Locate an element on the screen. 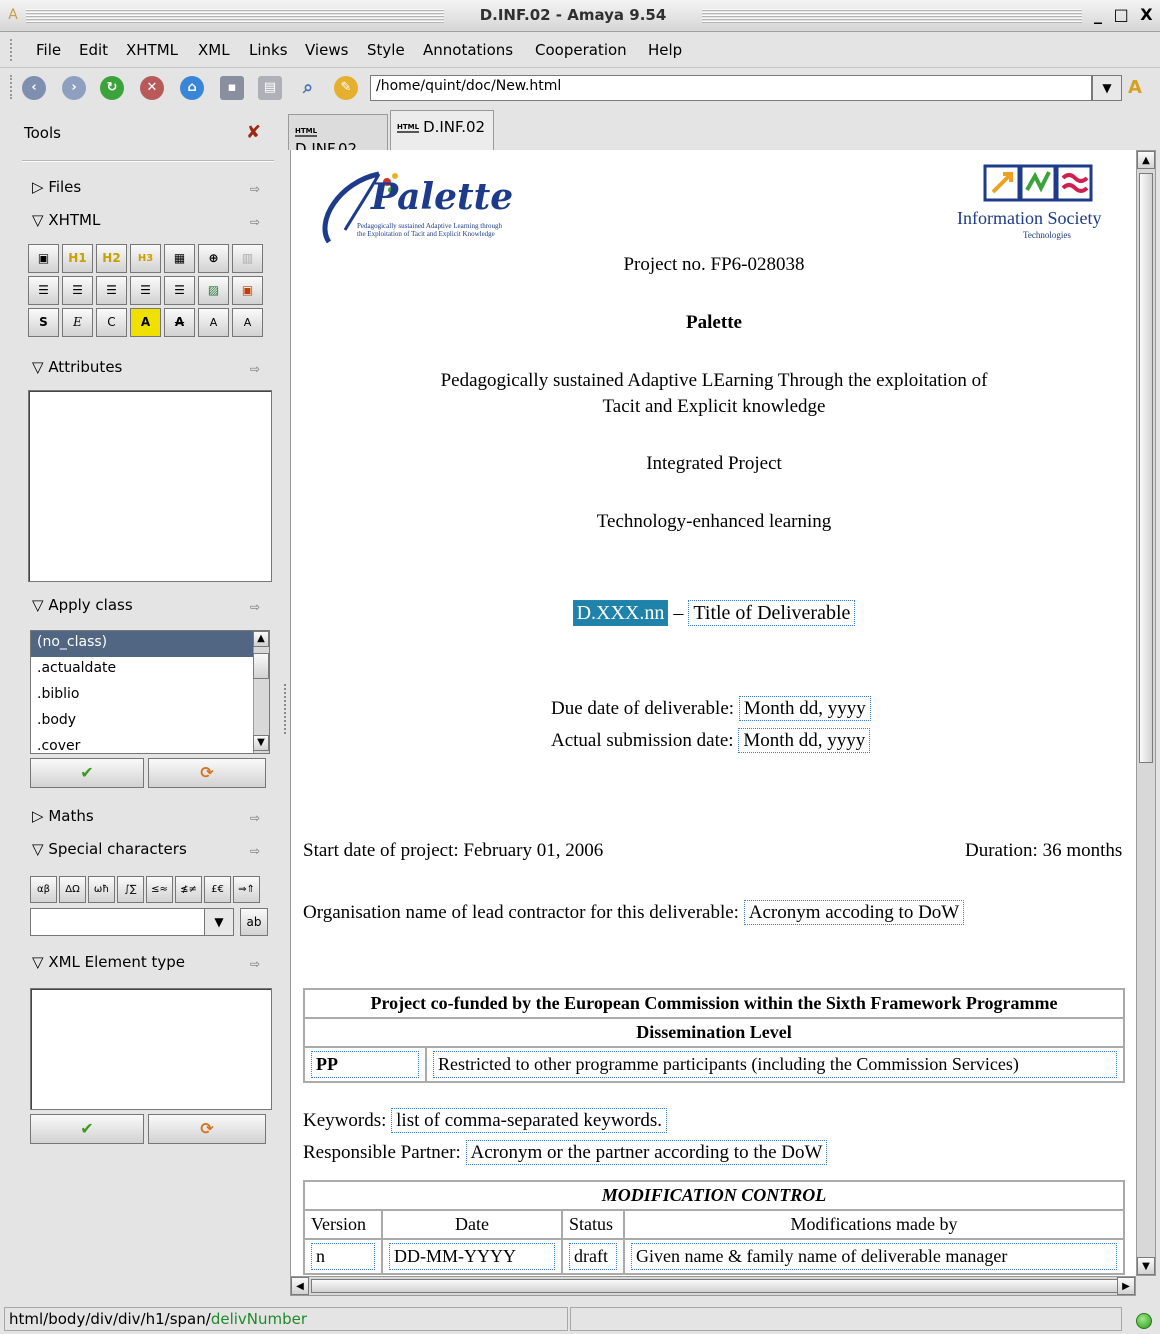 Image resolution: width=1160 pixels, height=1334 pixels. menu-help: Help is located at coordinates (665, 50).